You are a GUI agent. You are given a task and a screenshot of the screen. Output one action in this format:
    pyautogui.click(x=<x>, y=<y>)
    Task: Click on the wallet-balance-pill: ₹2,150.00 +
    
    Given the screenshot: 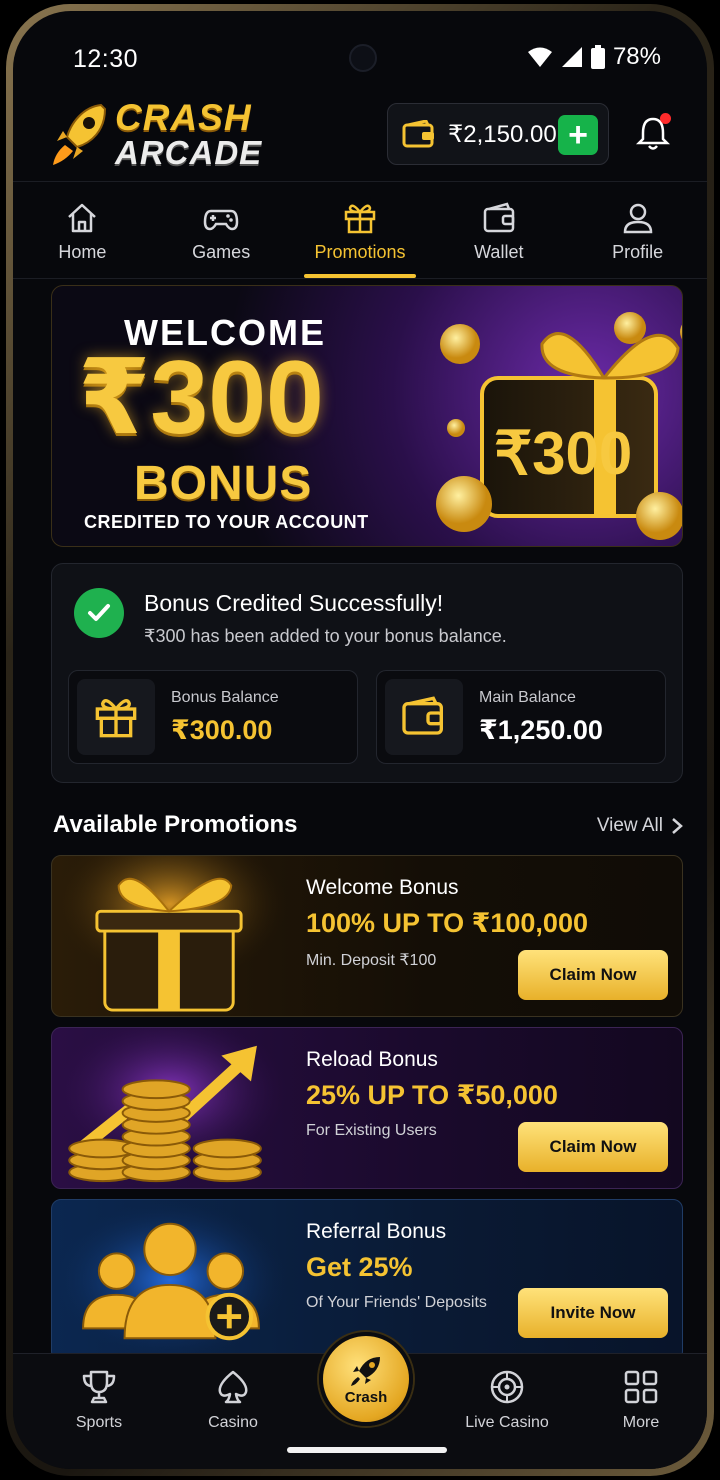 What is the action you would take?
    pyautogui.click(x=498, y=134)
    